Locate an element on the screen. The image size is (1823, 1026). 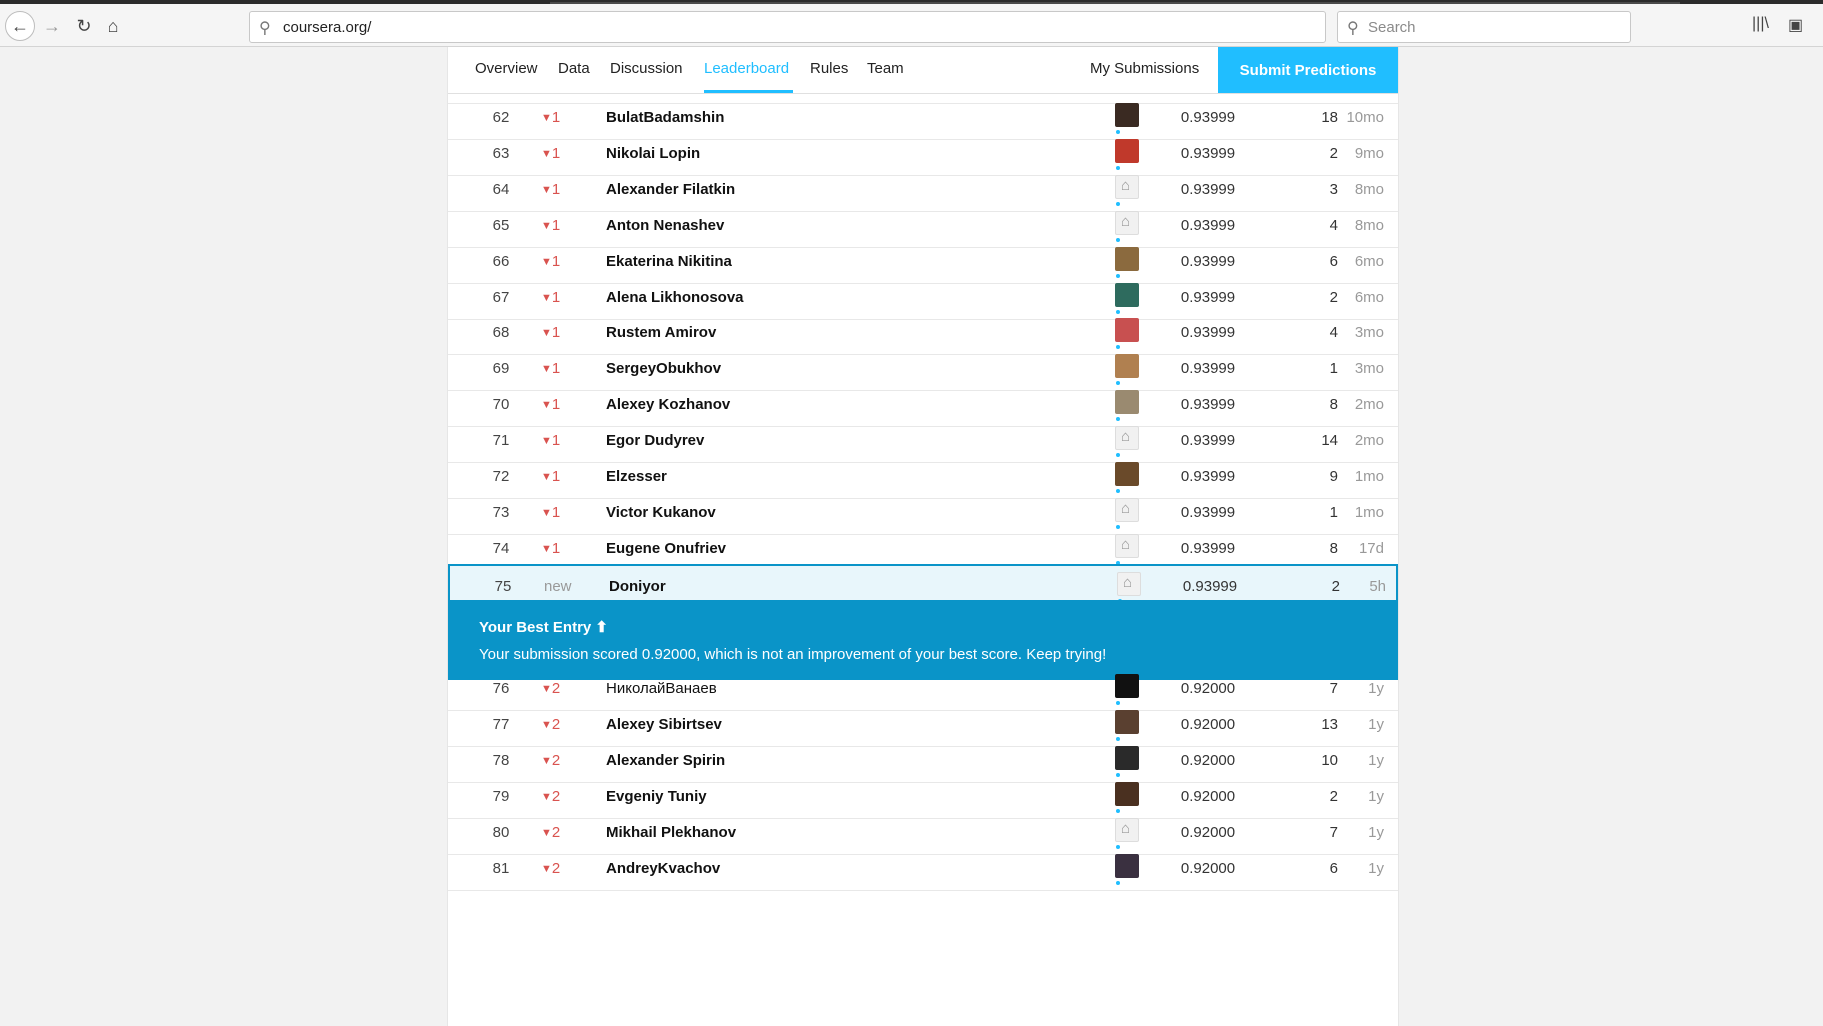
team-name-link: Egor Dudyrev is located at coordinates (655, 440).